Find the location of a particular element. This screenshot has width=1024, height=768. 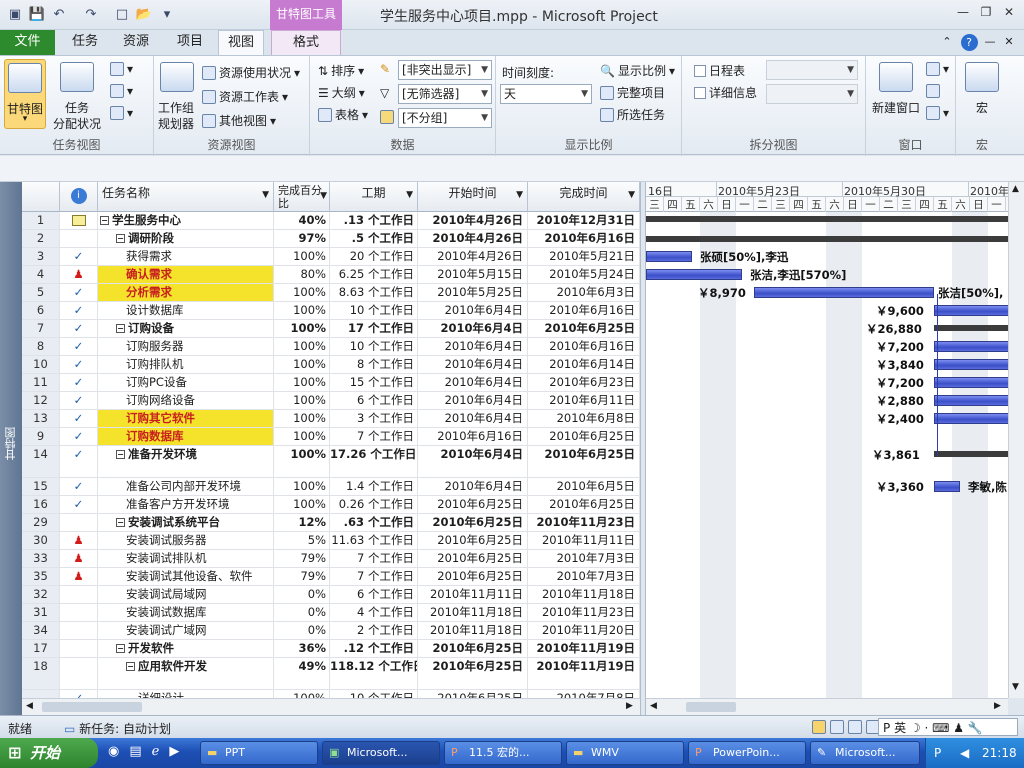

row-finish: 2010年11月19日 is located at coordinates (584, 648).